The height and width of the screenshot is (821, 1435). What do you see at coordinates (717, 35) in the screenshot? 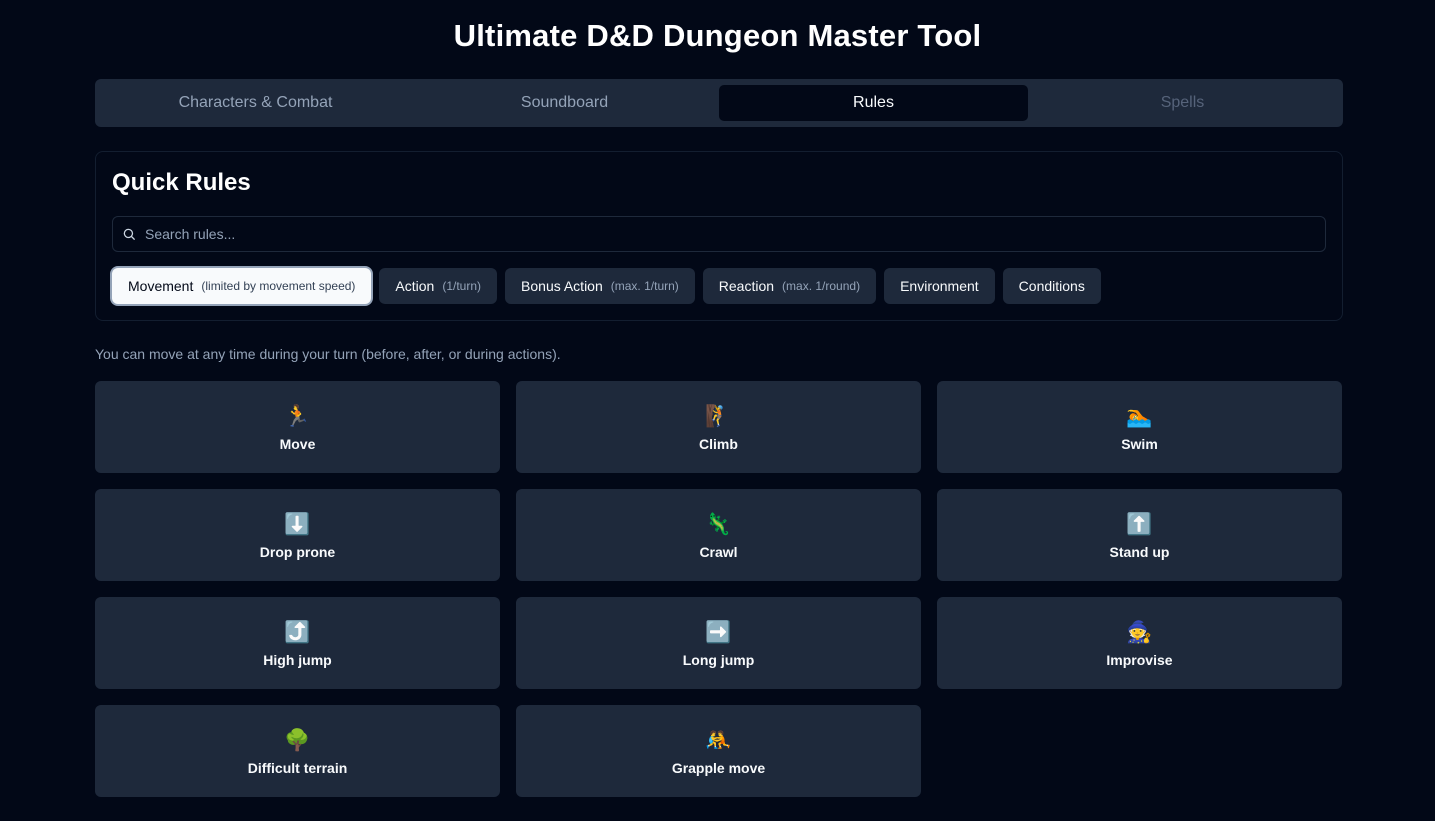
I see `page-title: Ultimate D&D Dungeon Master Tool` at bounding box center [717, 35].